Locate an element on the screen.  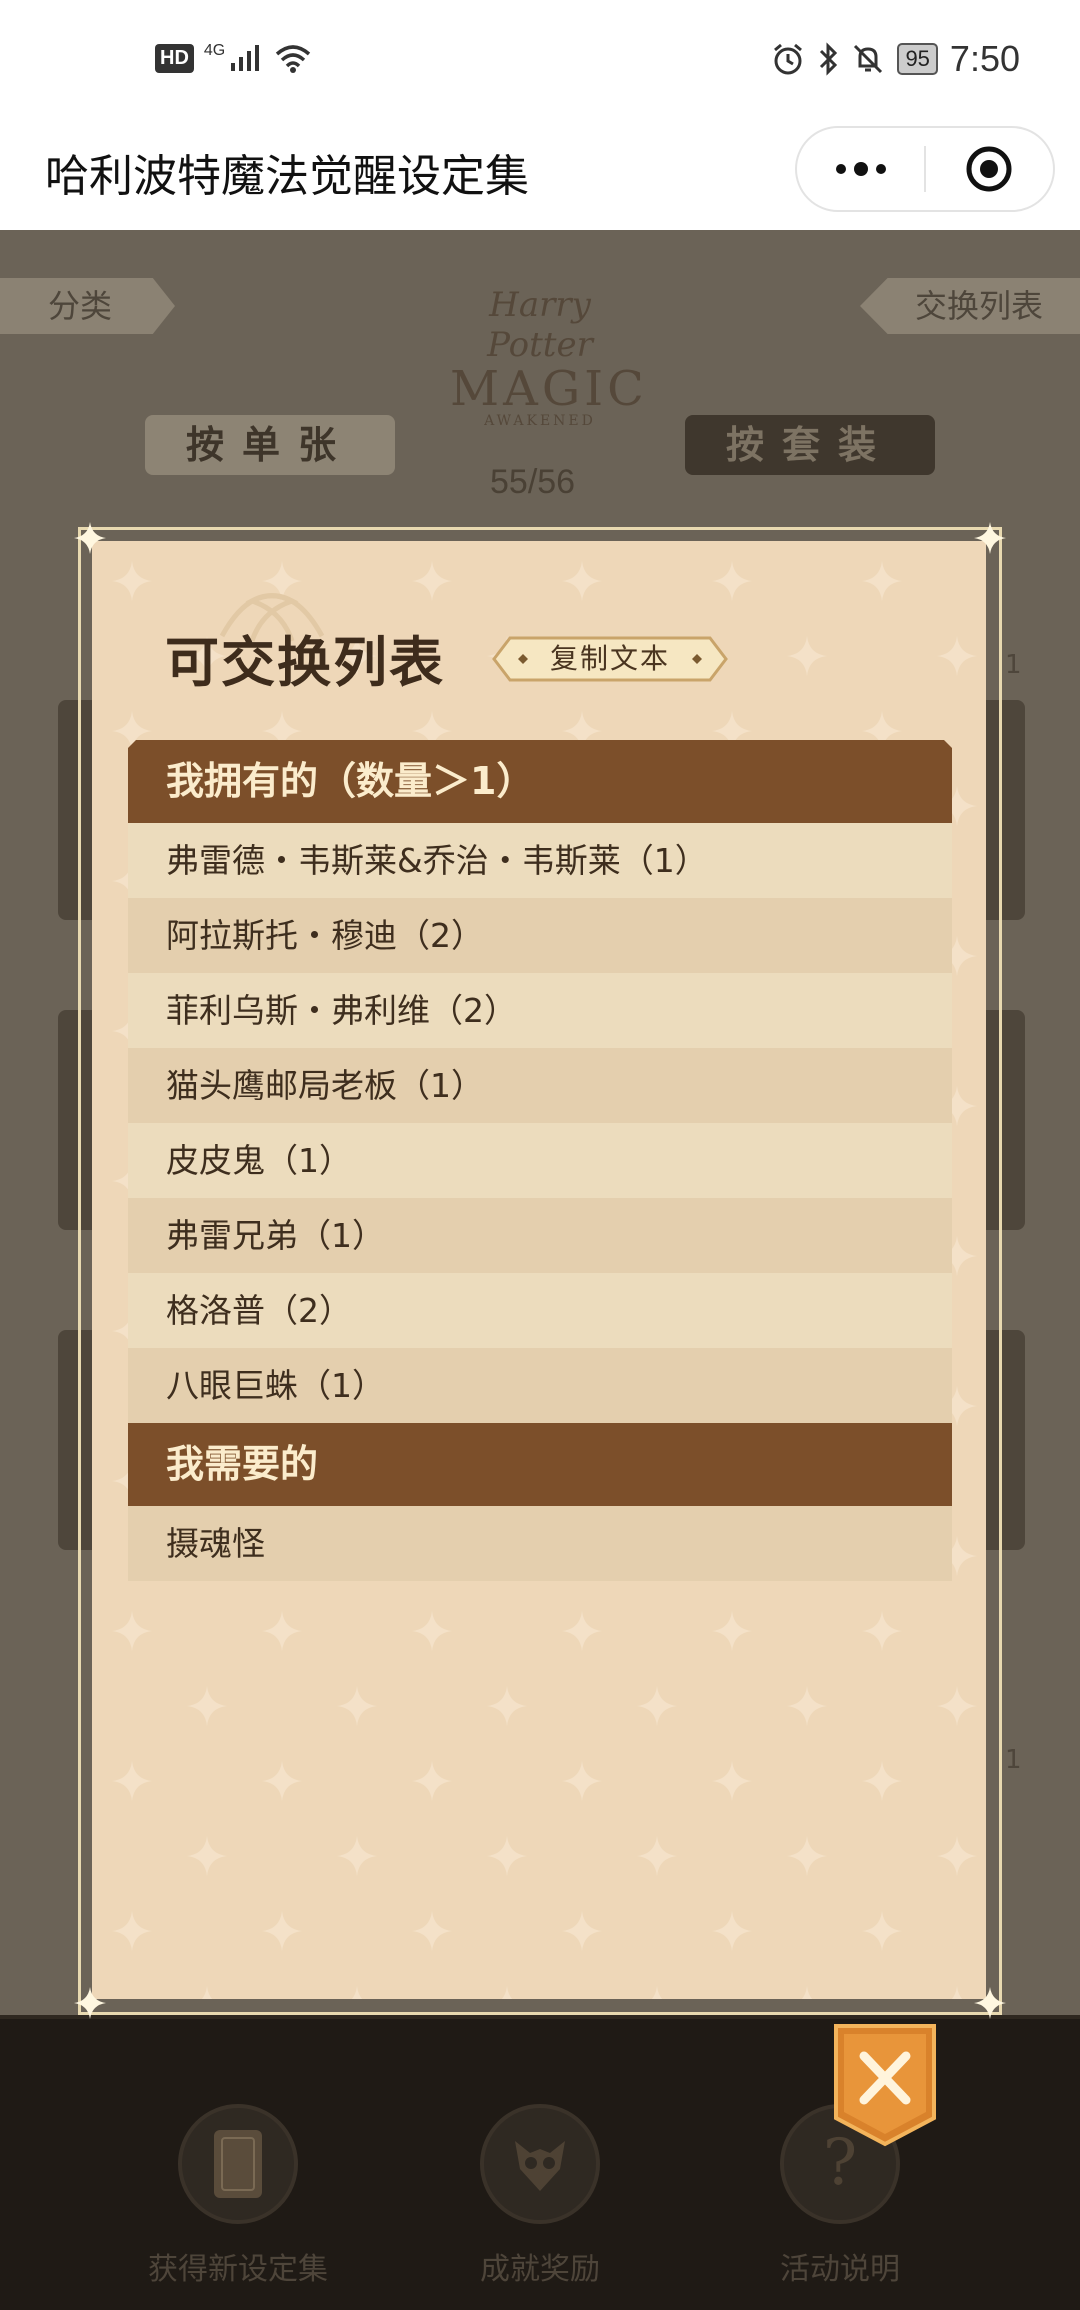
close-program-button is located at coordinates (989, 169).